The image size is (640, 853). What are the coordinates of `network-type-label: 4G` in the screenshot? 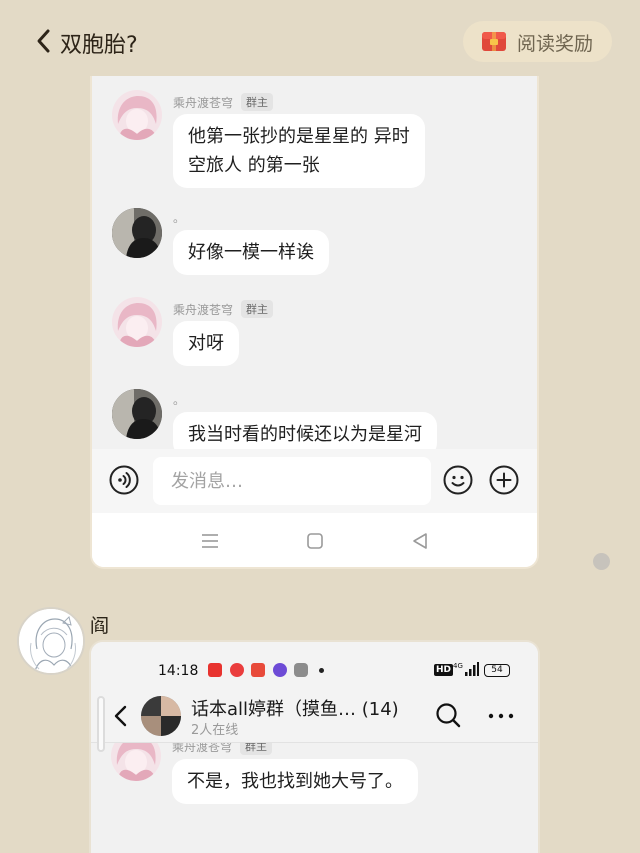 It's located at (458, 666).